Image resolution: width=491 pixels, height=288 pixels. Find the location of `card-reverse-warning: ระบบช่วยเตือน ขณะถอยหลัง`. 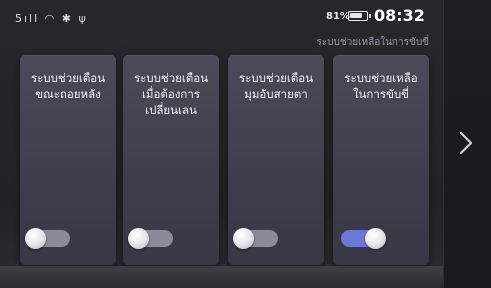

card-reverse-warning: ระบบช่วยเตือน ขณะถอยหลัง is located at coordinates (68, 160).